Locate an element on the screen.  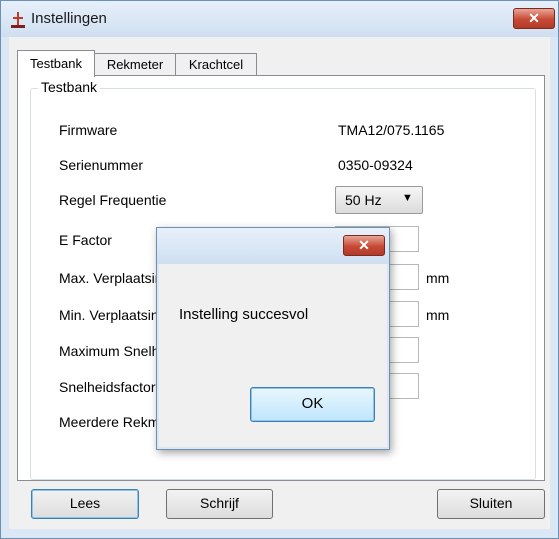
min-displacement-unit: mm is located at coordinates (438, 315).